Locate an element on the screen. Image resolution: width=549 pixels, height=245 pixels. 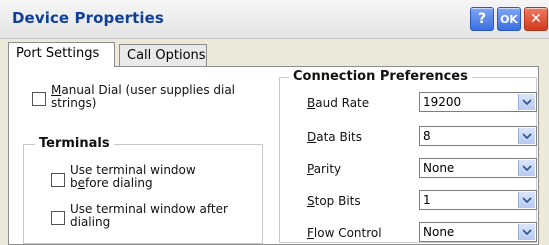
window-title: Device Properties is located at coordinates (88, 18).